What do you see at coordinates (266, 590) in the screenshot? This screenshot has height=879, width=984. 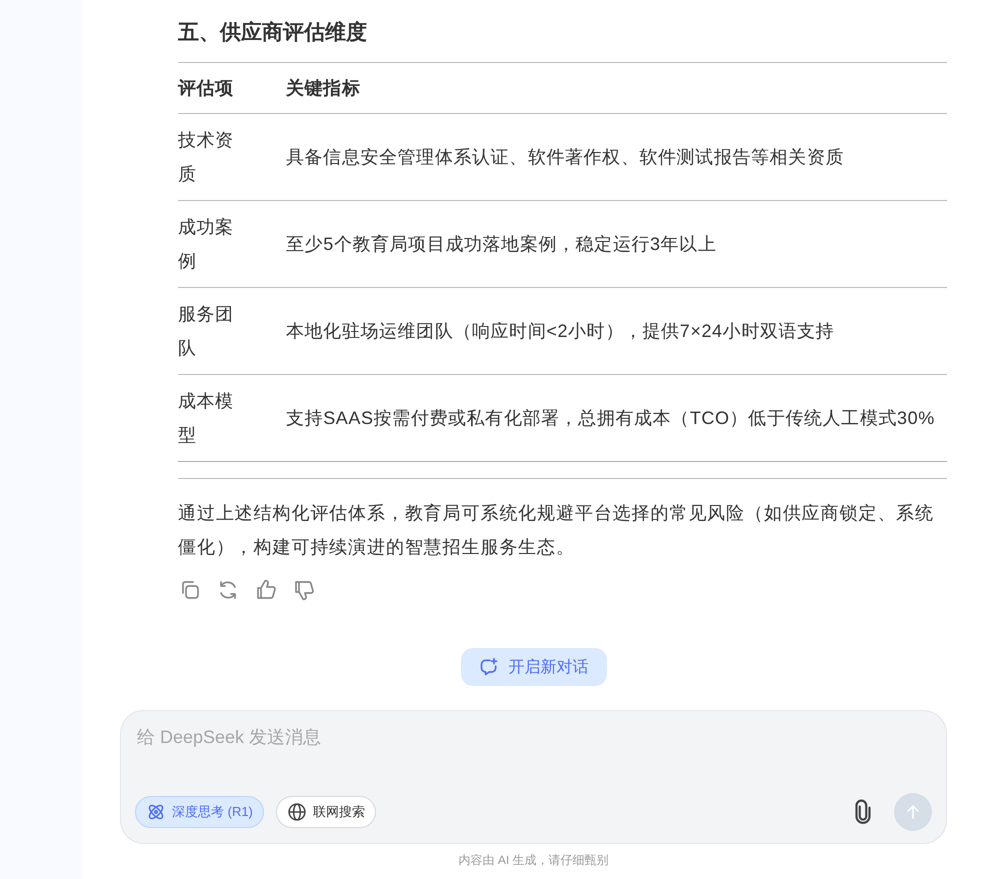 I see `thumbs-up-icon` at bounding box center [266, 590].